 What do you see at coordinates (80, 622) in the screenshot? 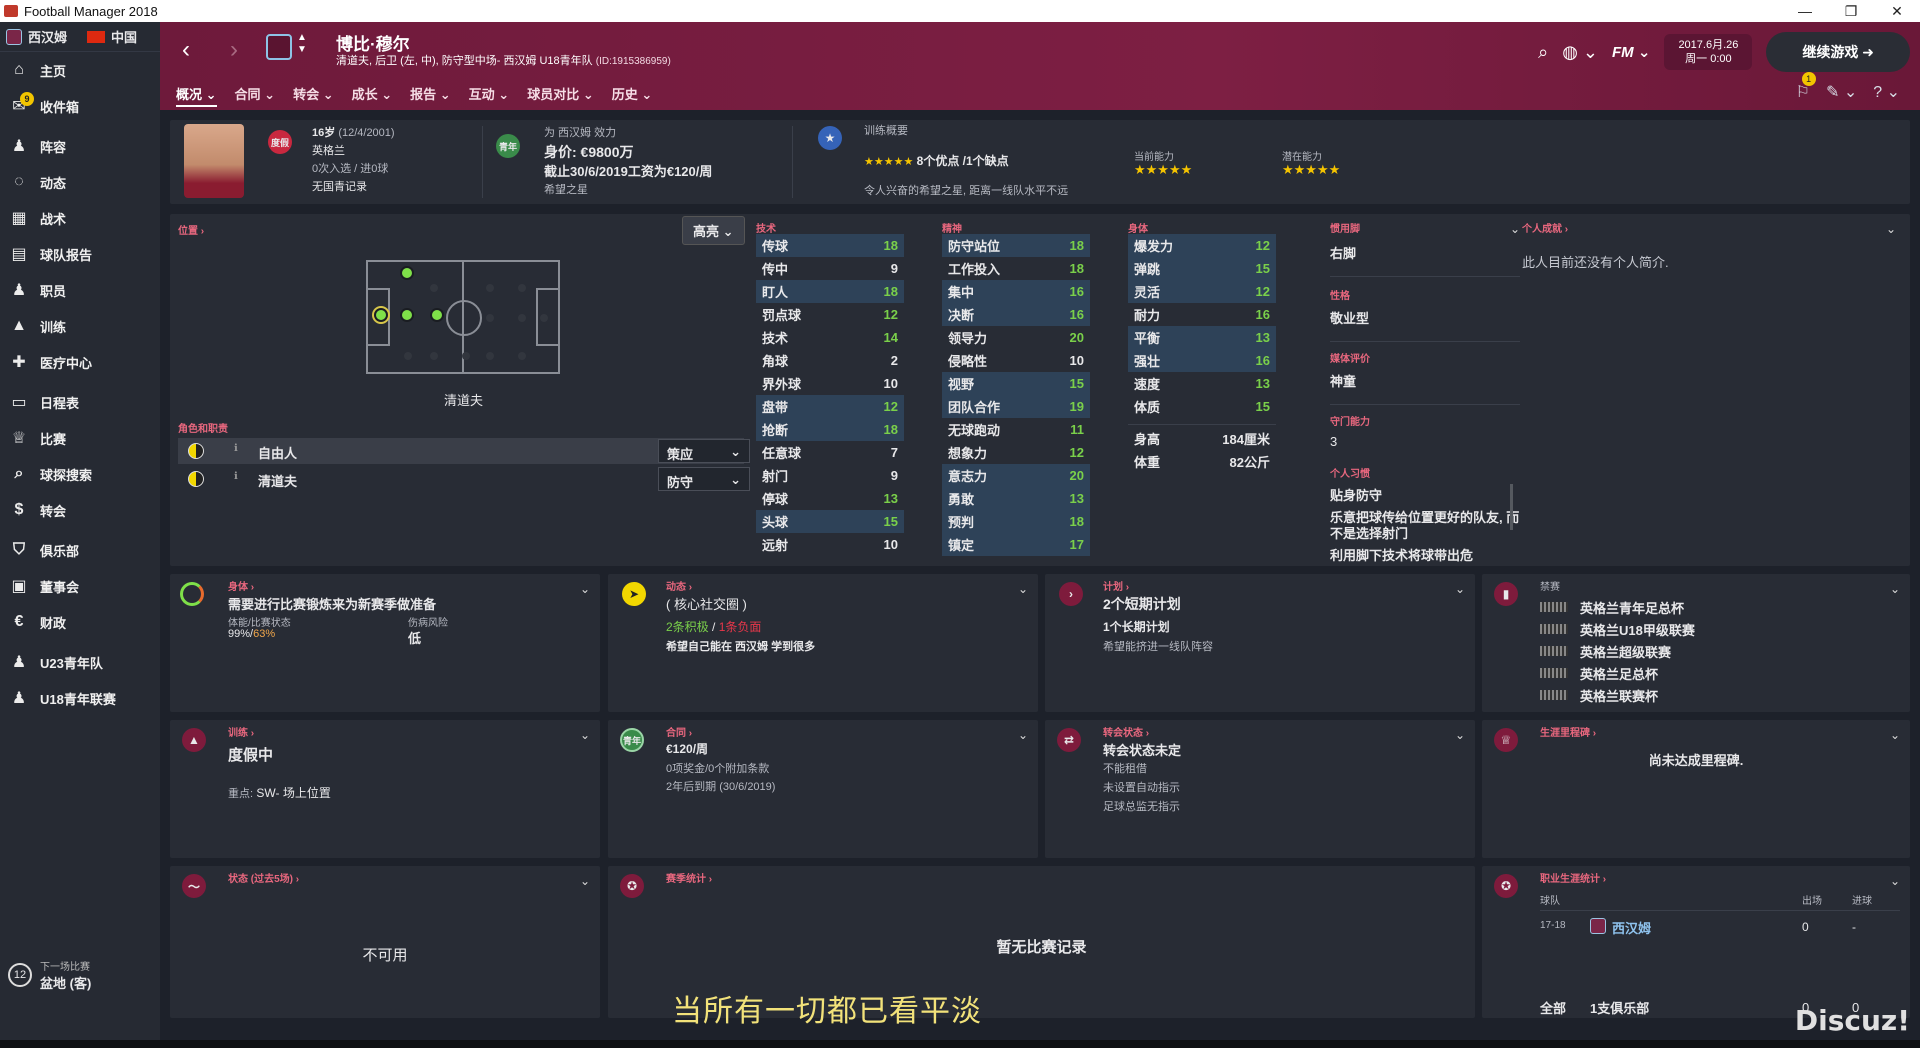
I see `sidebar-item-finance: € 财政` at bounding box center [80, 622].